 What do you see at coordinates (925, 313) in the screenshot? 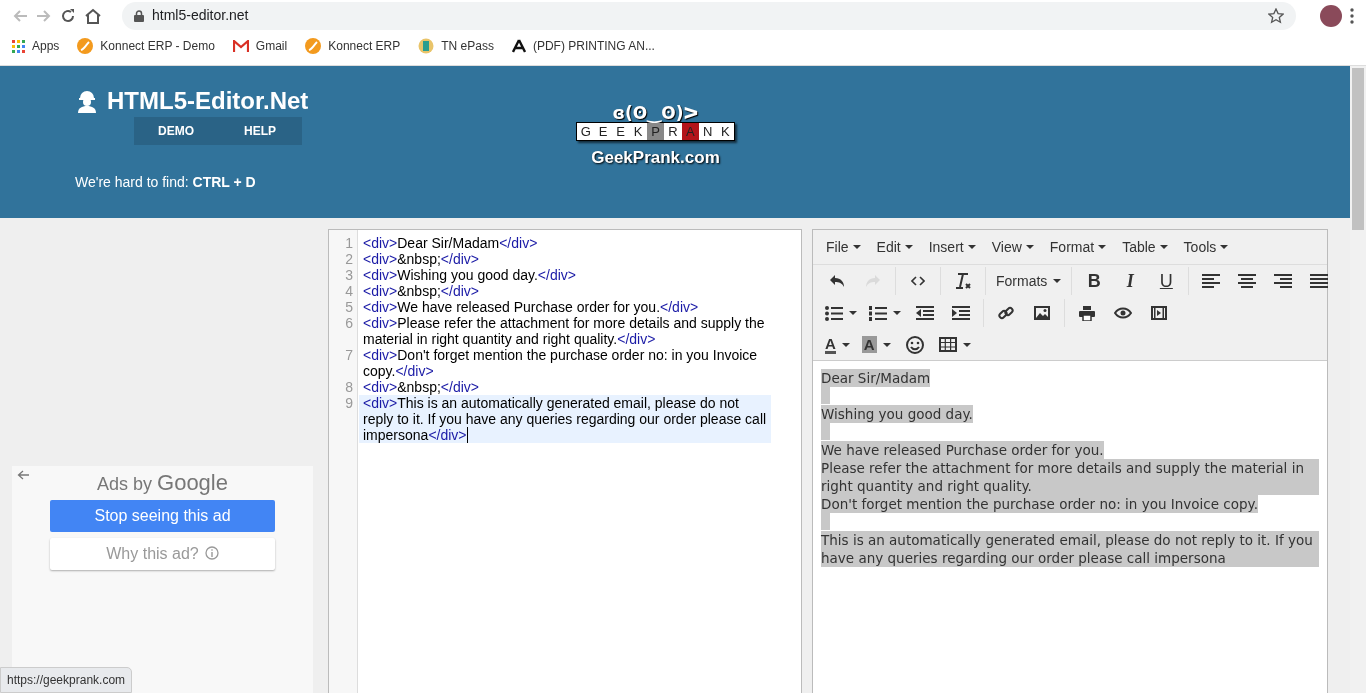
I see `outdent-icon` at bounding box center [925, 313].